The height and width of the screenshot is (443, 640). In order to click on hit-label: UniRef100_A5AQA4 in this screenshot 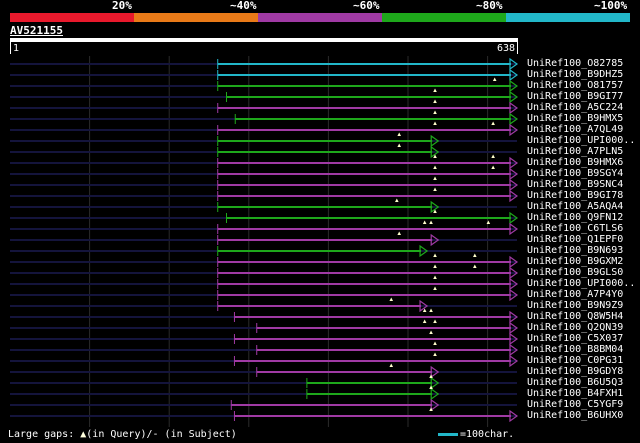, I will do `click(575, 206)`.